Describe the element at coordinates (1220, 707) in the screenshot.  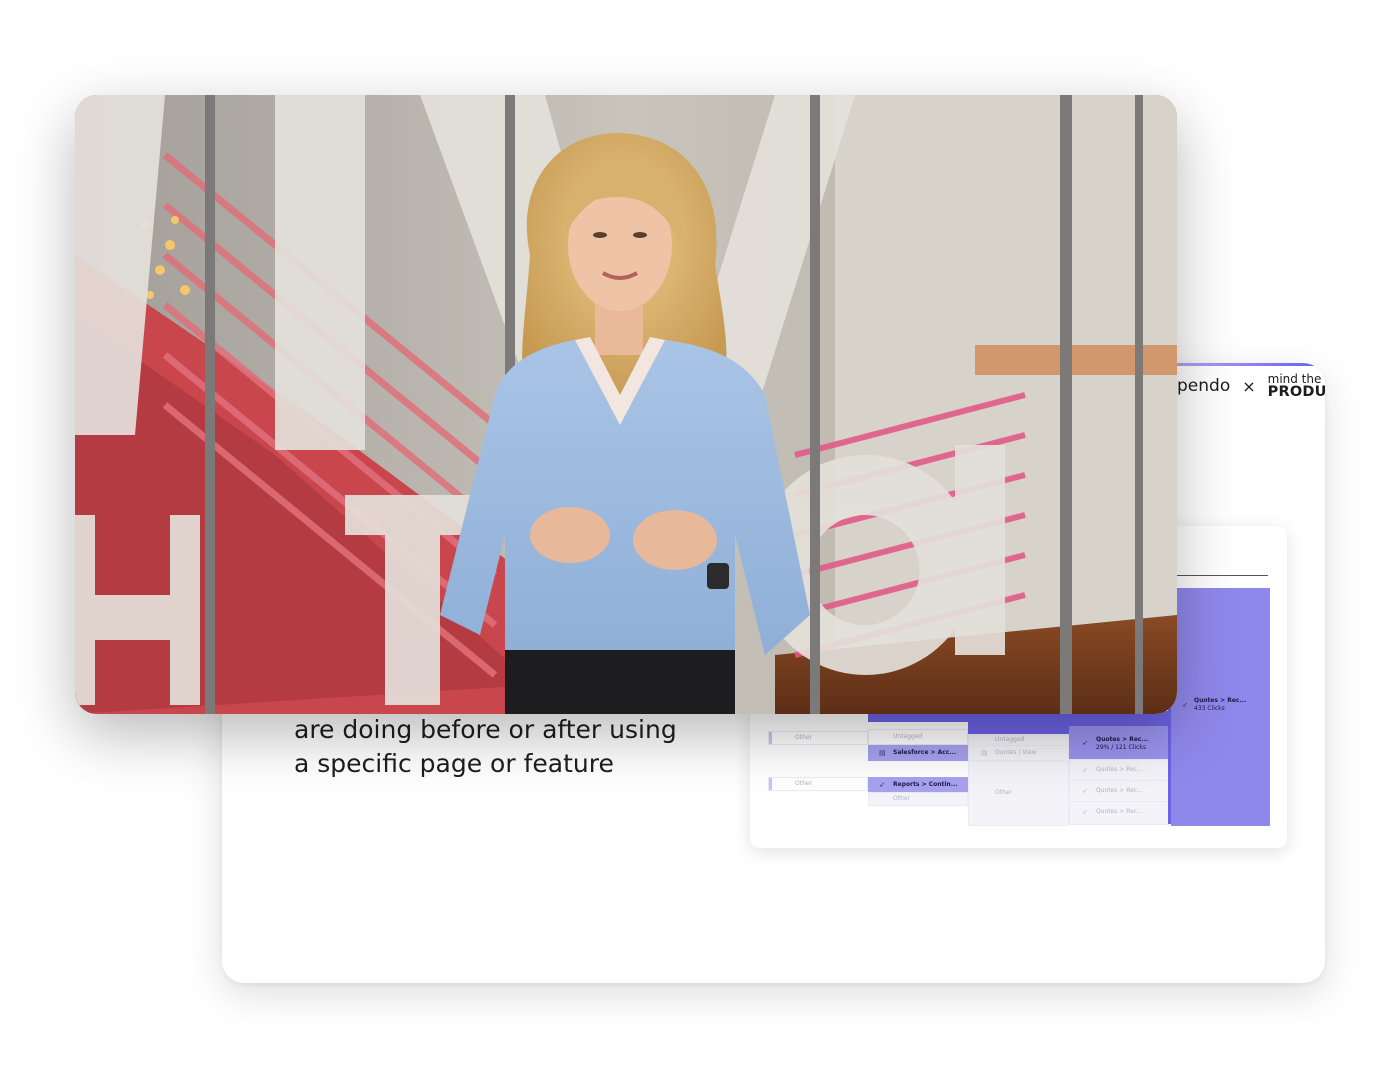
I see `path-node-destination: ➶ Quotes > Rec... 433 Clicks` at that location.